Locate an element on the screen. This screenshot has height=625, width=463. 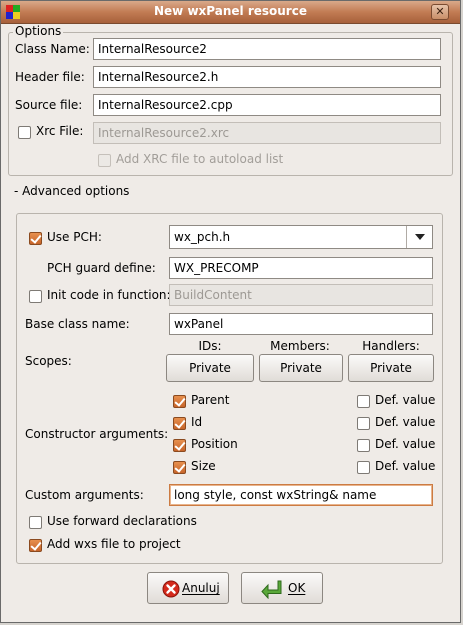
arg-parent-def-checkbox is located at coordinates (363, 401).